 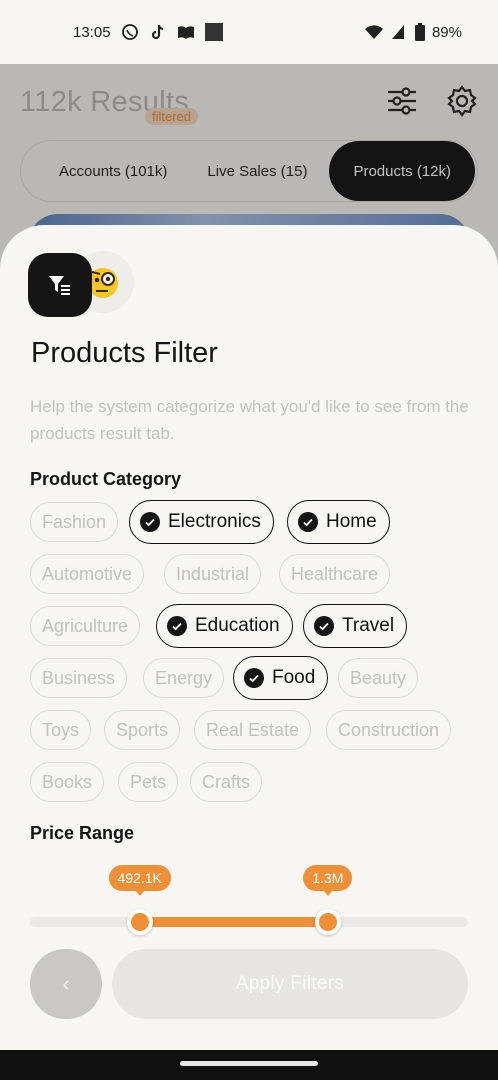 I want to click on category-chip-agriculture: Agriculture, so click(x=85, y=626).